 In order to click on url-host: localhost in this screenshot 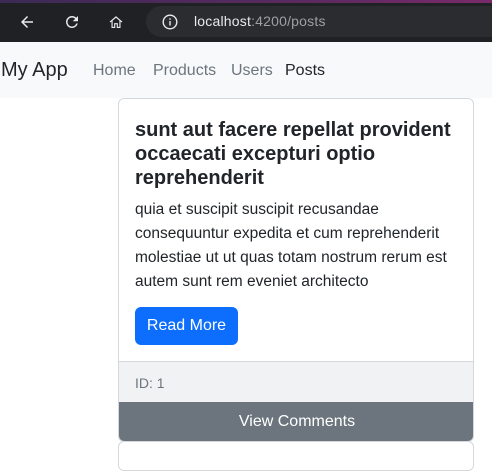, I will do `click(223, 21)`.